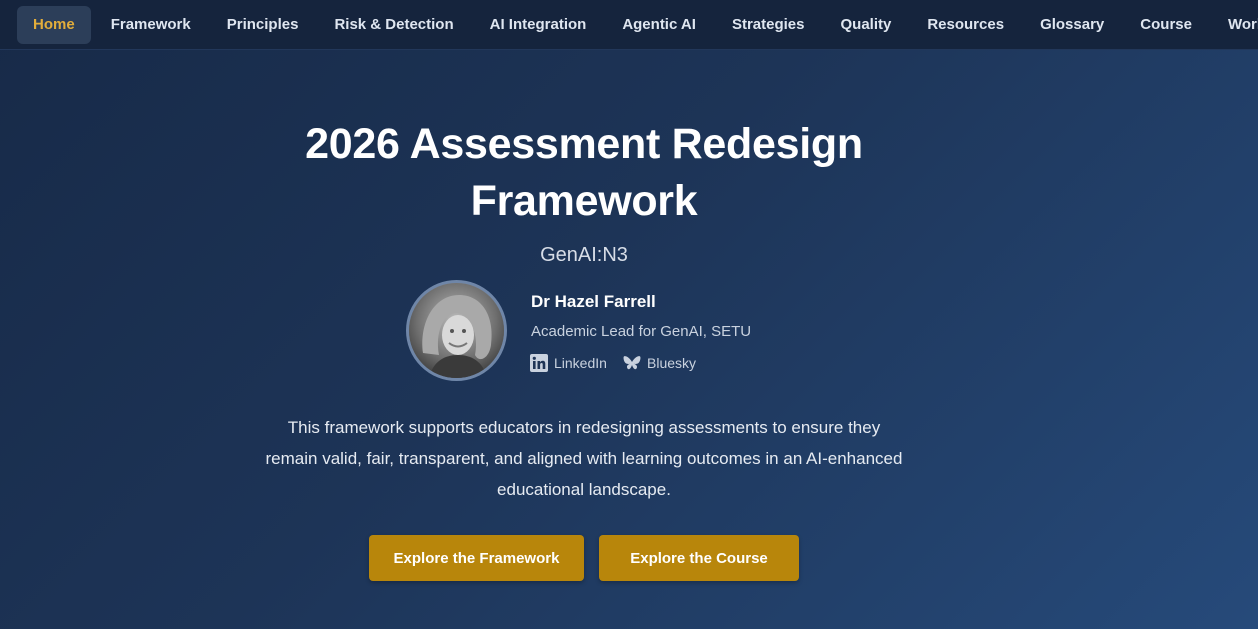  Describe the element at coordinates (263, 25) in the screenshot. I see `nav-item-principles: Principles` at that location.